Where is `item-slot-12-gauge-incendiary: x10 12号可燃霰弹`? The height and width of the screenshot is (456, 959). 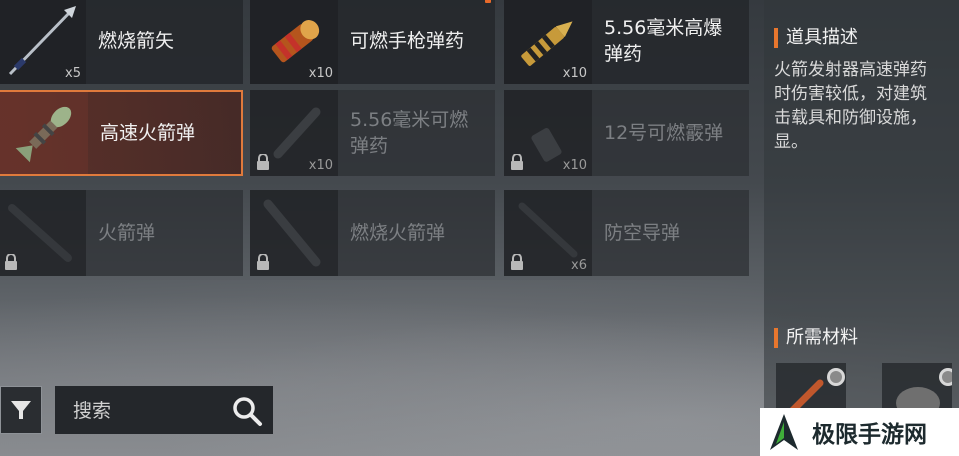
item-slot-12-gauge-incendiary: x10 12号可燃霰弹 is located at coordinates (626, 133).